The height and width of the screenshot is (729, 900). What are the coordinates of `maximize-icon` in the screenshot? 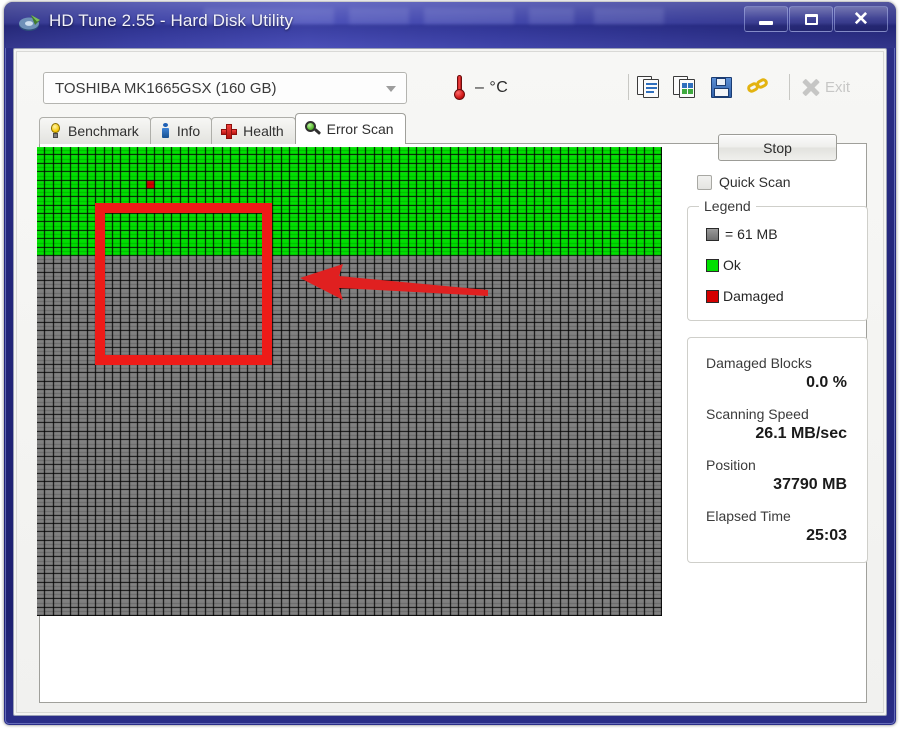 It's located at (811, 19).